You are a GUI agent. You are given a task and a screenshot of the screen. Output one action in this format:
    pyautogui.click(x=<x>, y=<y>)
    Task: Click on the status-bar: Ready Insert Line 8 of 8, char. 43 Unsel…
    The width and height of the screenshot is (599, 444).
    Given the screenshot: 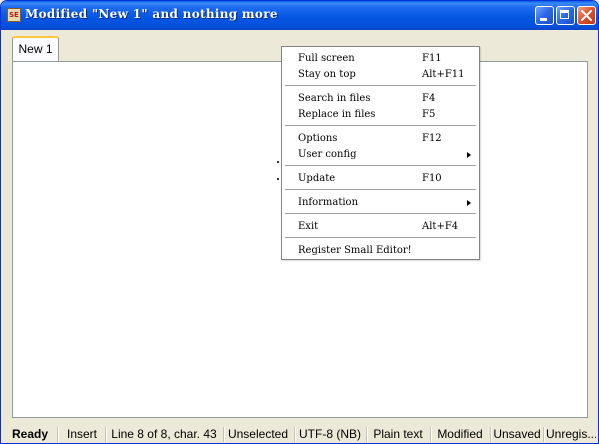 What is the action you would take?
    pyautogui.click(x=299, y=433)
    